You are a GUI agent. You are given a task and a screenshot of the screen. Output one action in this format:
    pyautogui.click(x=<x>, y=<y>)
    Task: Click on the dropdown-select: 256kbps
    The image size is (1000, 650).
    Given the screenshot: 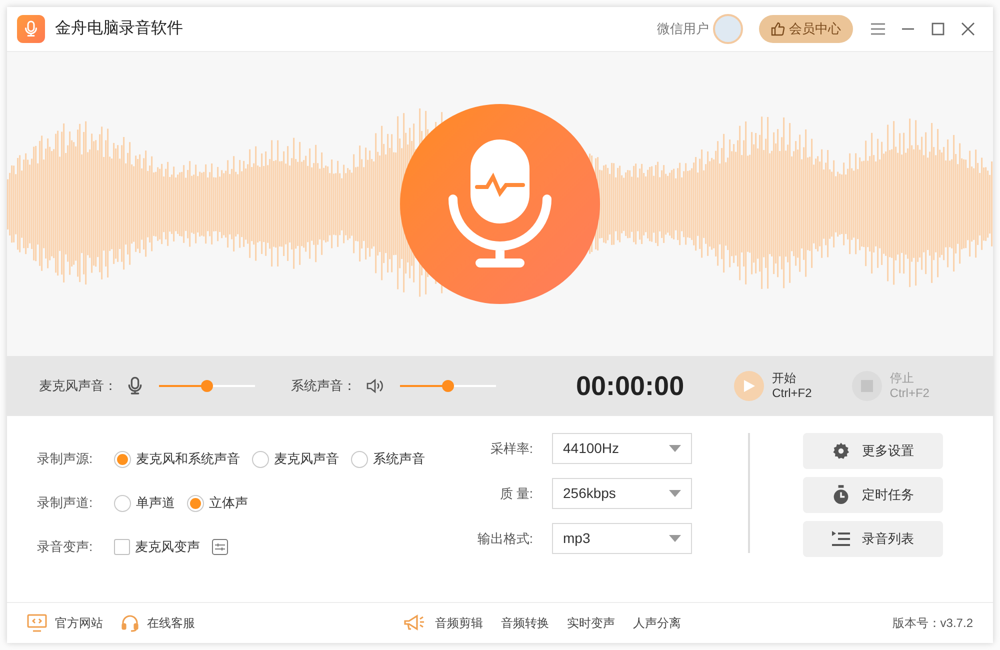 What is the action you would take?
    pyautogui.click(x=622, y=493)
    